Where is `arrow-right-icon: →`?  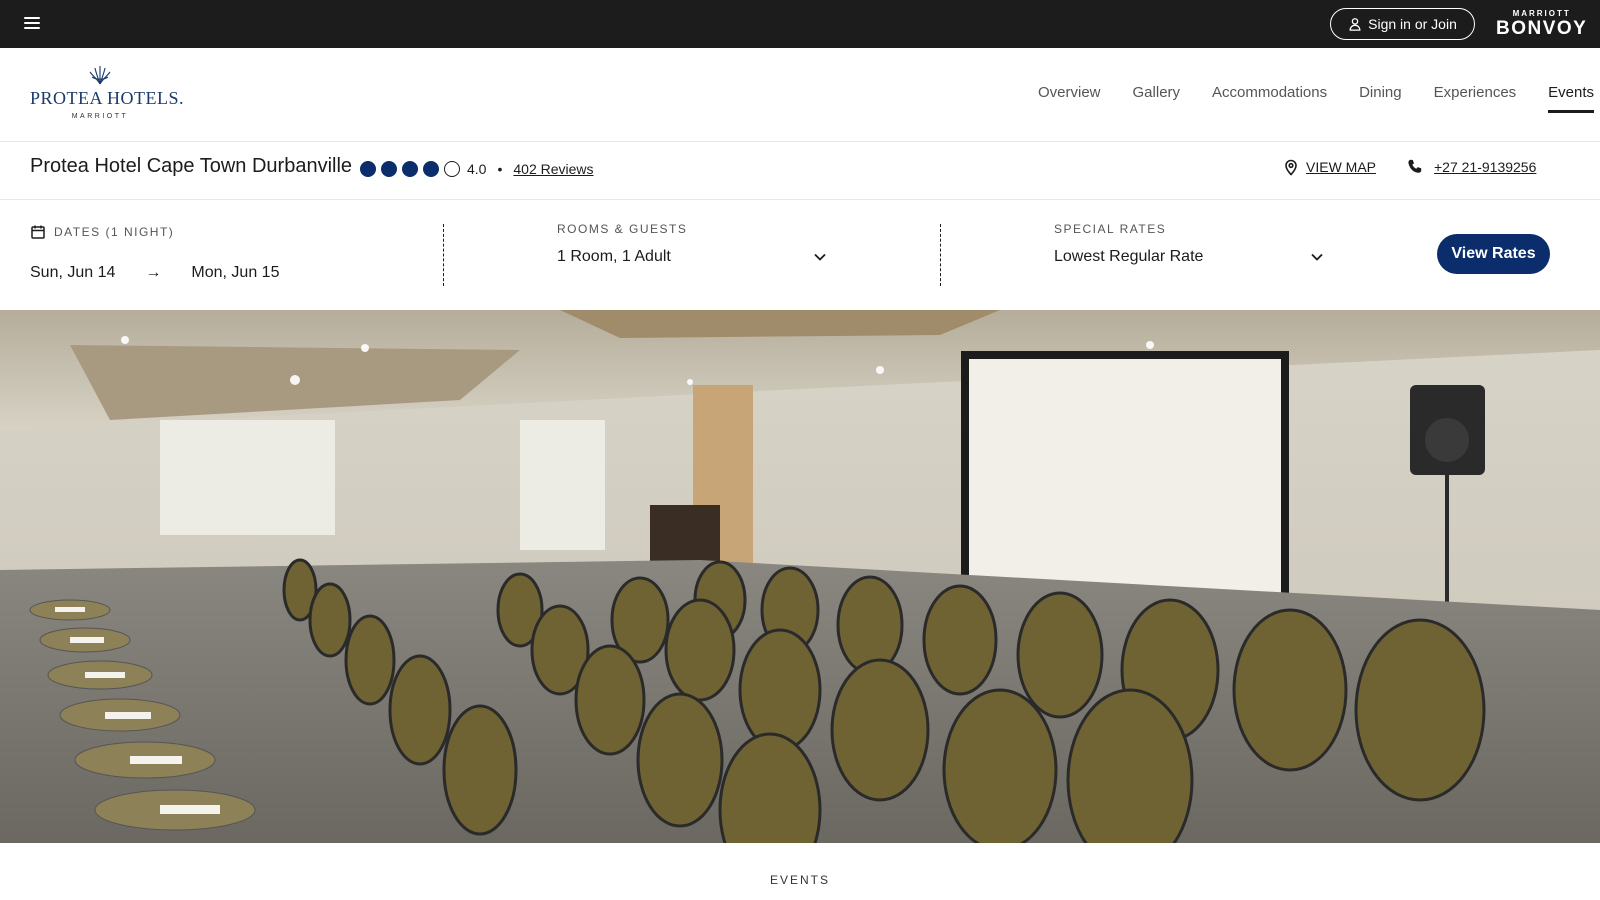
arrow-right-icon: → is located at coordinates (153, 272).